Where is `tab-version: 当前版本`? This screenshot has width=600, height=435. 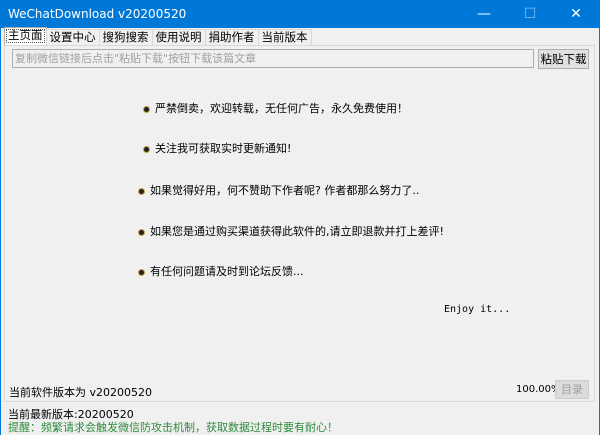
tab-version: 当前版本 is located at coordinates (284, 37).